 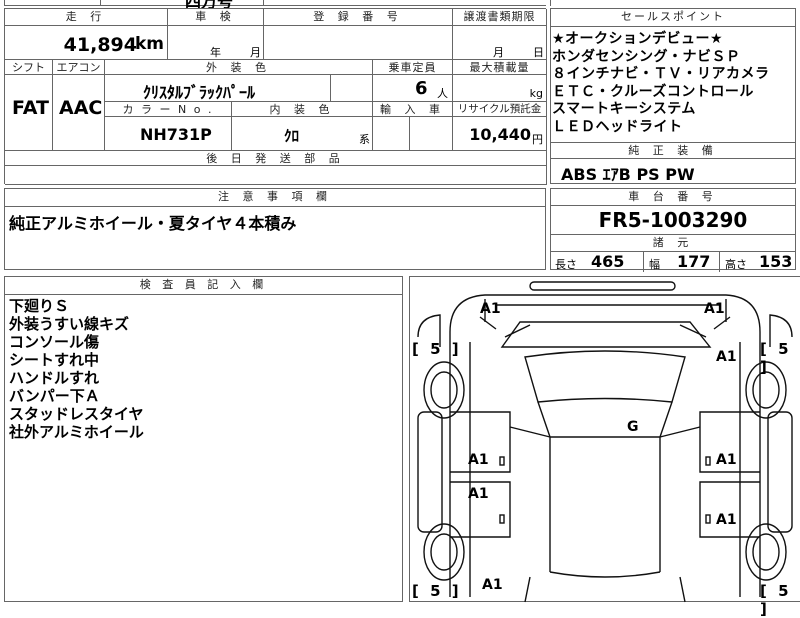 I want to click on max-load-cell: kg, so click(x=500, y=88).